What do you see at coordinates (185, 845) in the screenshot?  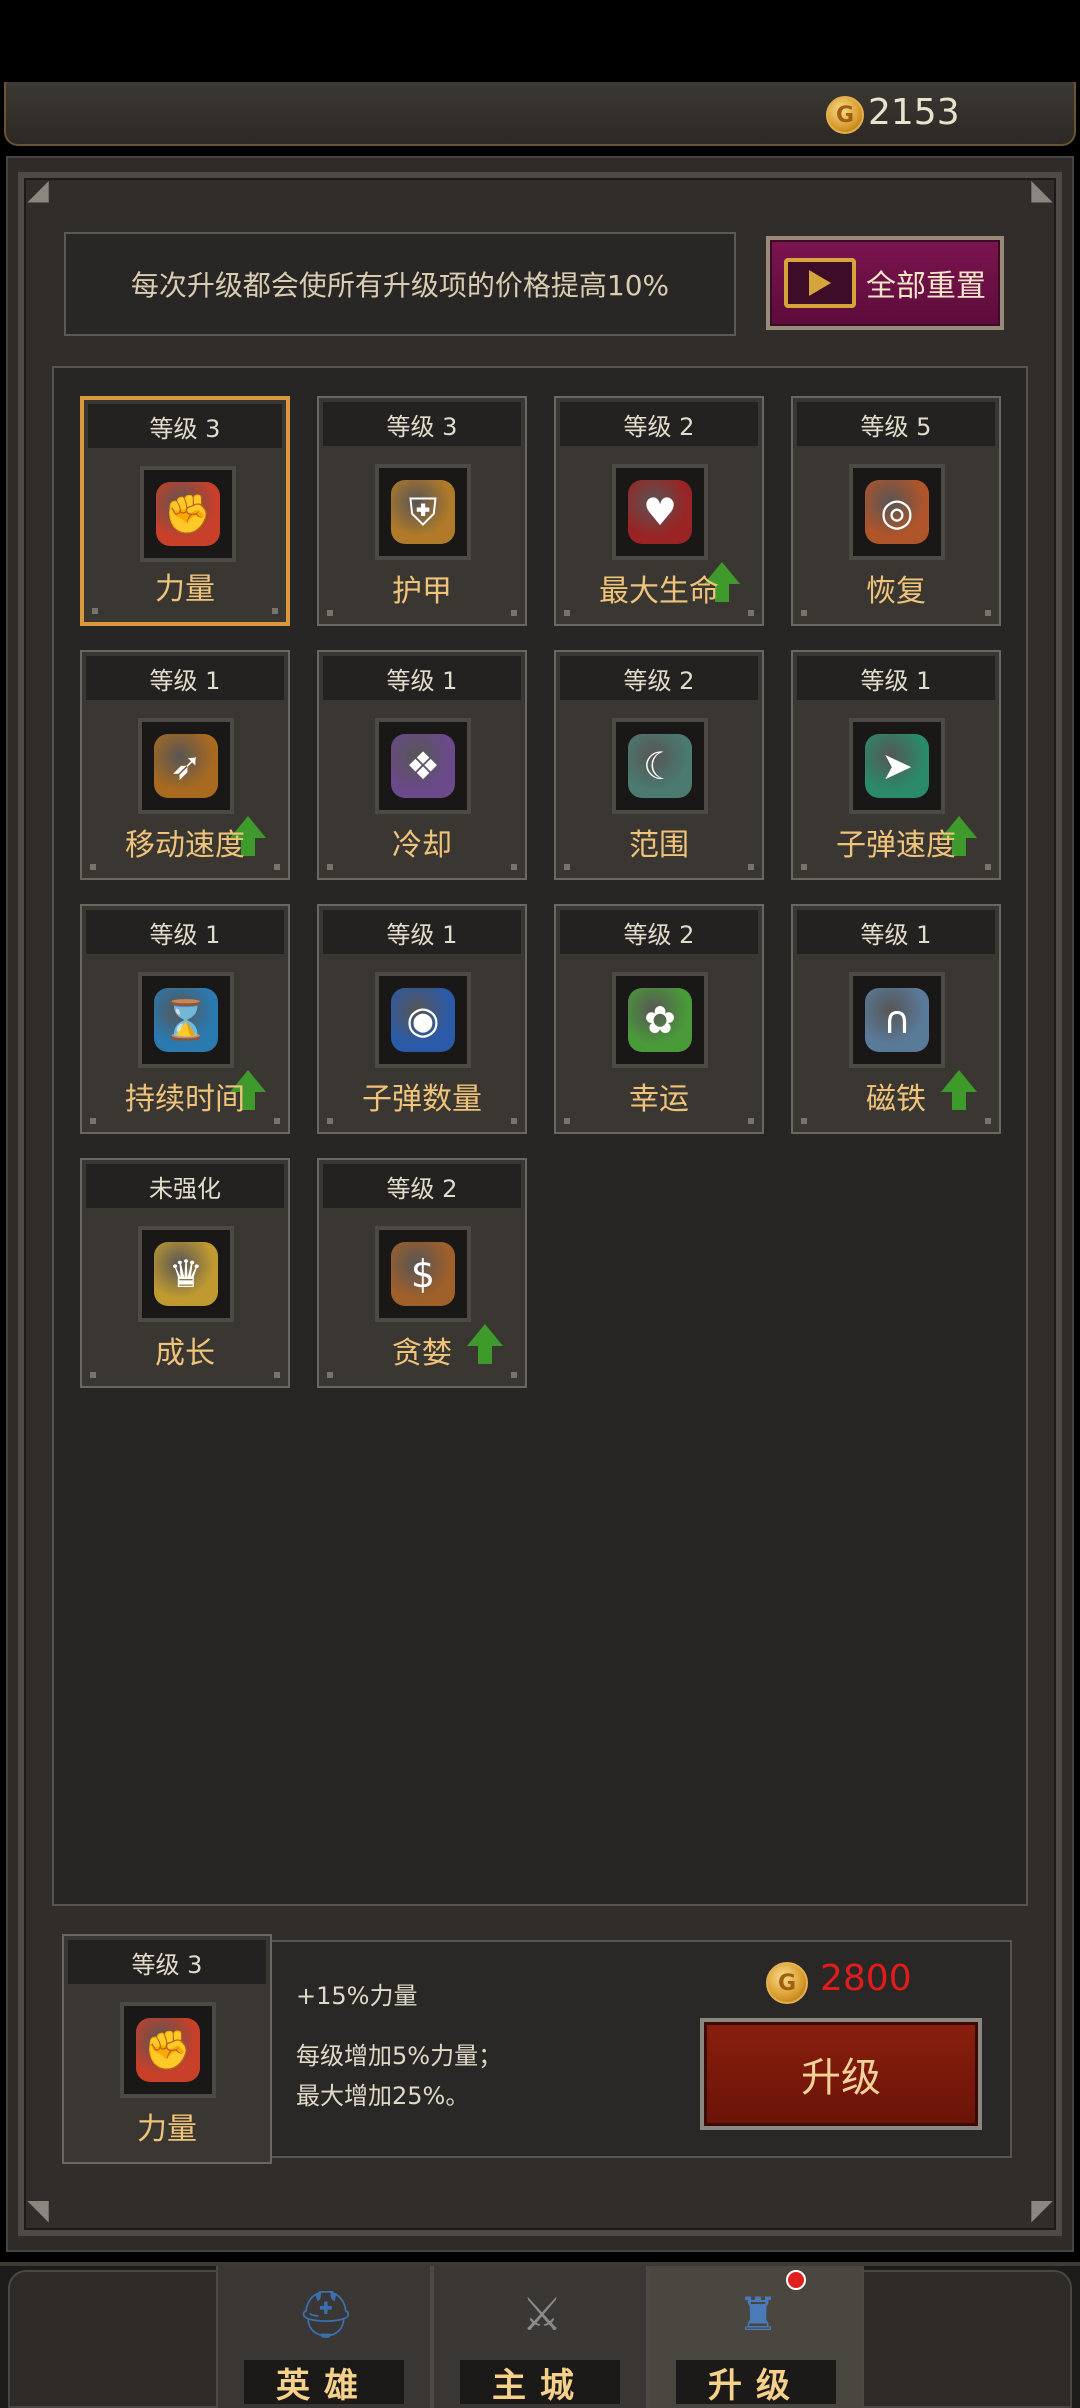 I see `upgrade-name: 移动速度` at bounding box center [185, 845].